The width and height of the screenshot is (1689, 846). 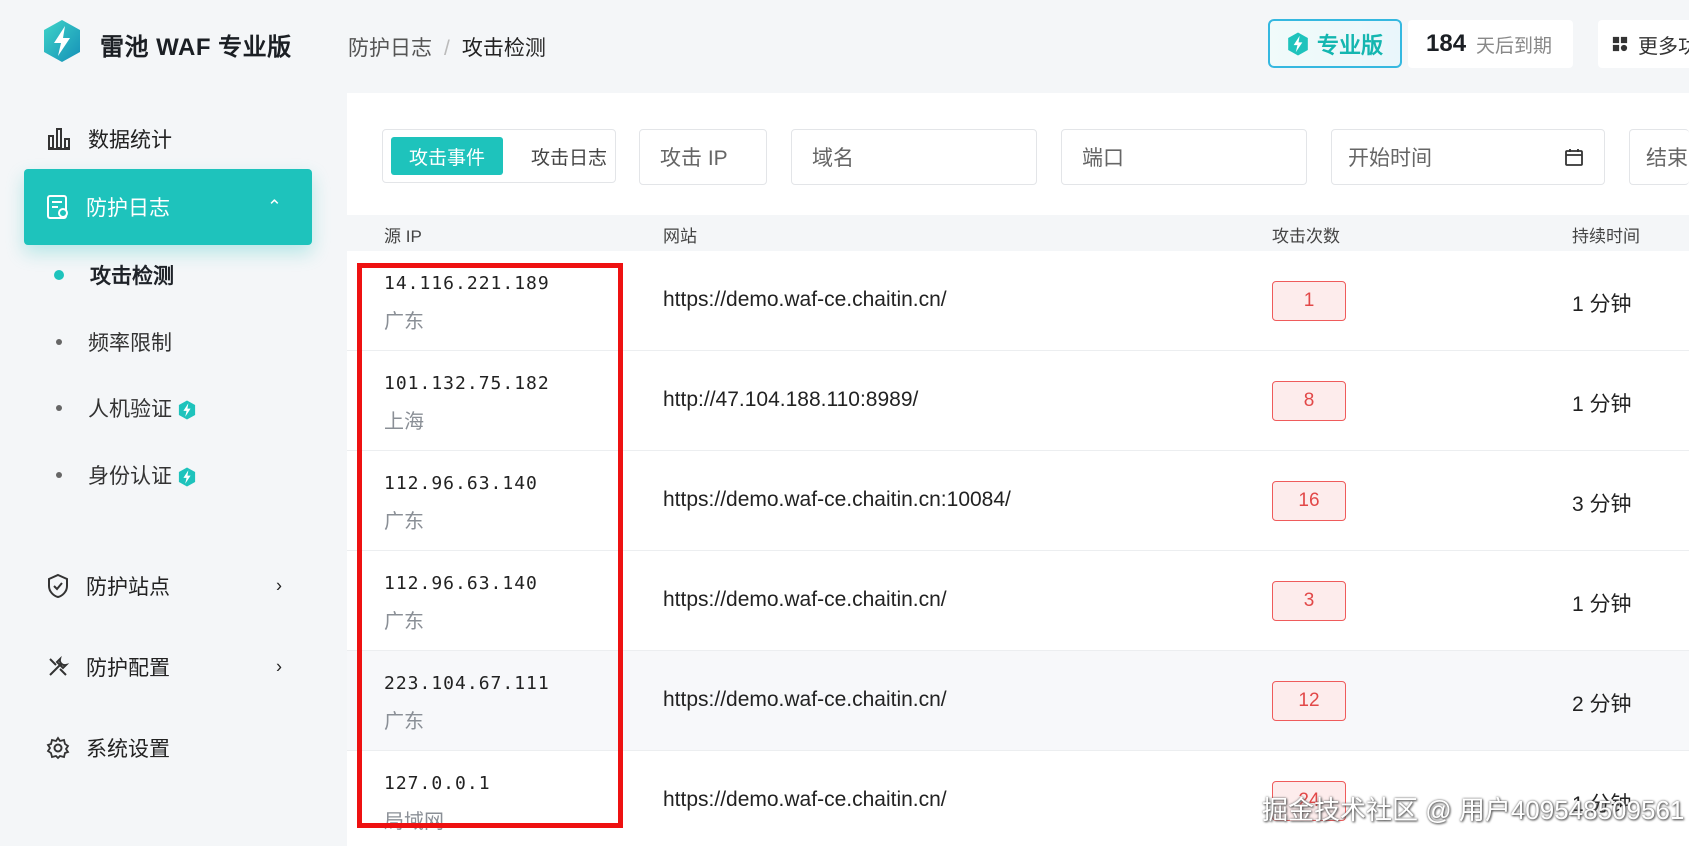 What do you see at coordinates (1574, 157) in the screenshot?
I see `calendar-icon` at bounding box center [1574, 157].